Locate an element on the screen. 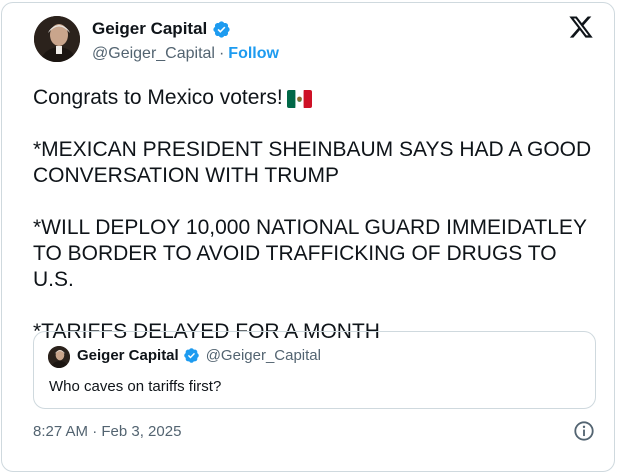 This screenshot has width=620, height=472. quoted-tweet-text: Who caves on tariffs first? is located at coordinates (135, 386).